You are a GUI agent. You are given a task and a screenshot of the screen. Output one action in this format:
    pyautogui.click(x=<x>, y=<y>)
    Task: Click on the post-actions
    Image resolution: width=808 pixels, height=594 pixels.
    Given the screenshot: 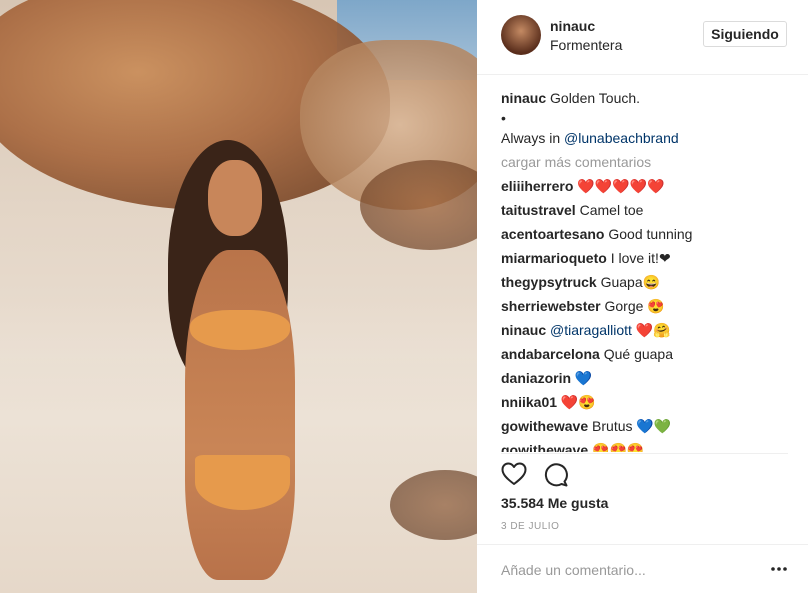 What is the action you would take?
    pyautogui.click(x=541, y=476)
    